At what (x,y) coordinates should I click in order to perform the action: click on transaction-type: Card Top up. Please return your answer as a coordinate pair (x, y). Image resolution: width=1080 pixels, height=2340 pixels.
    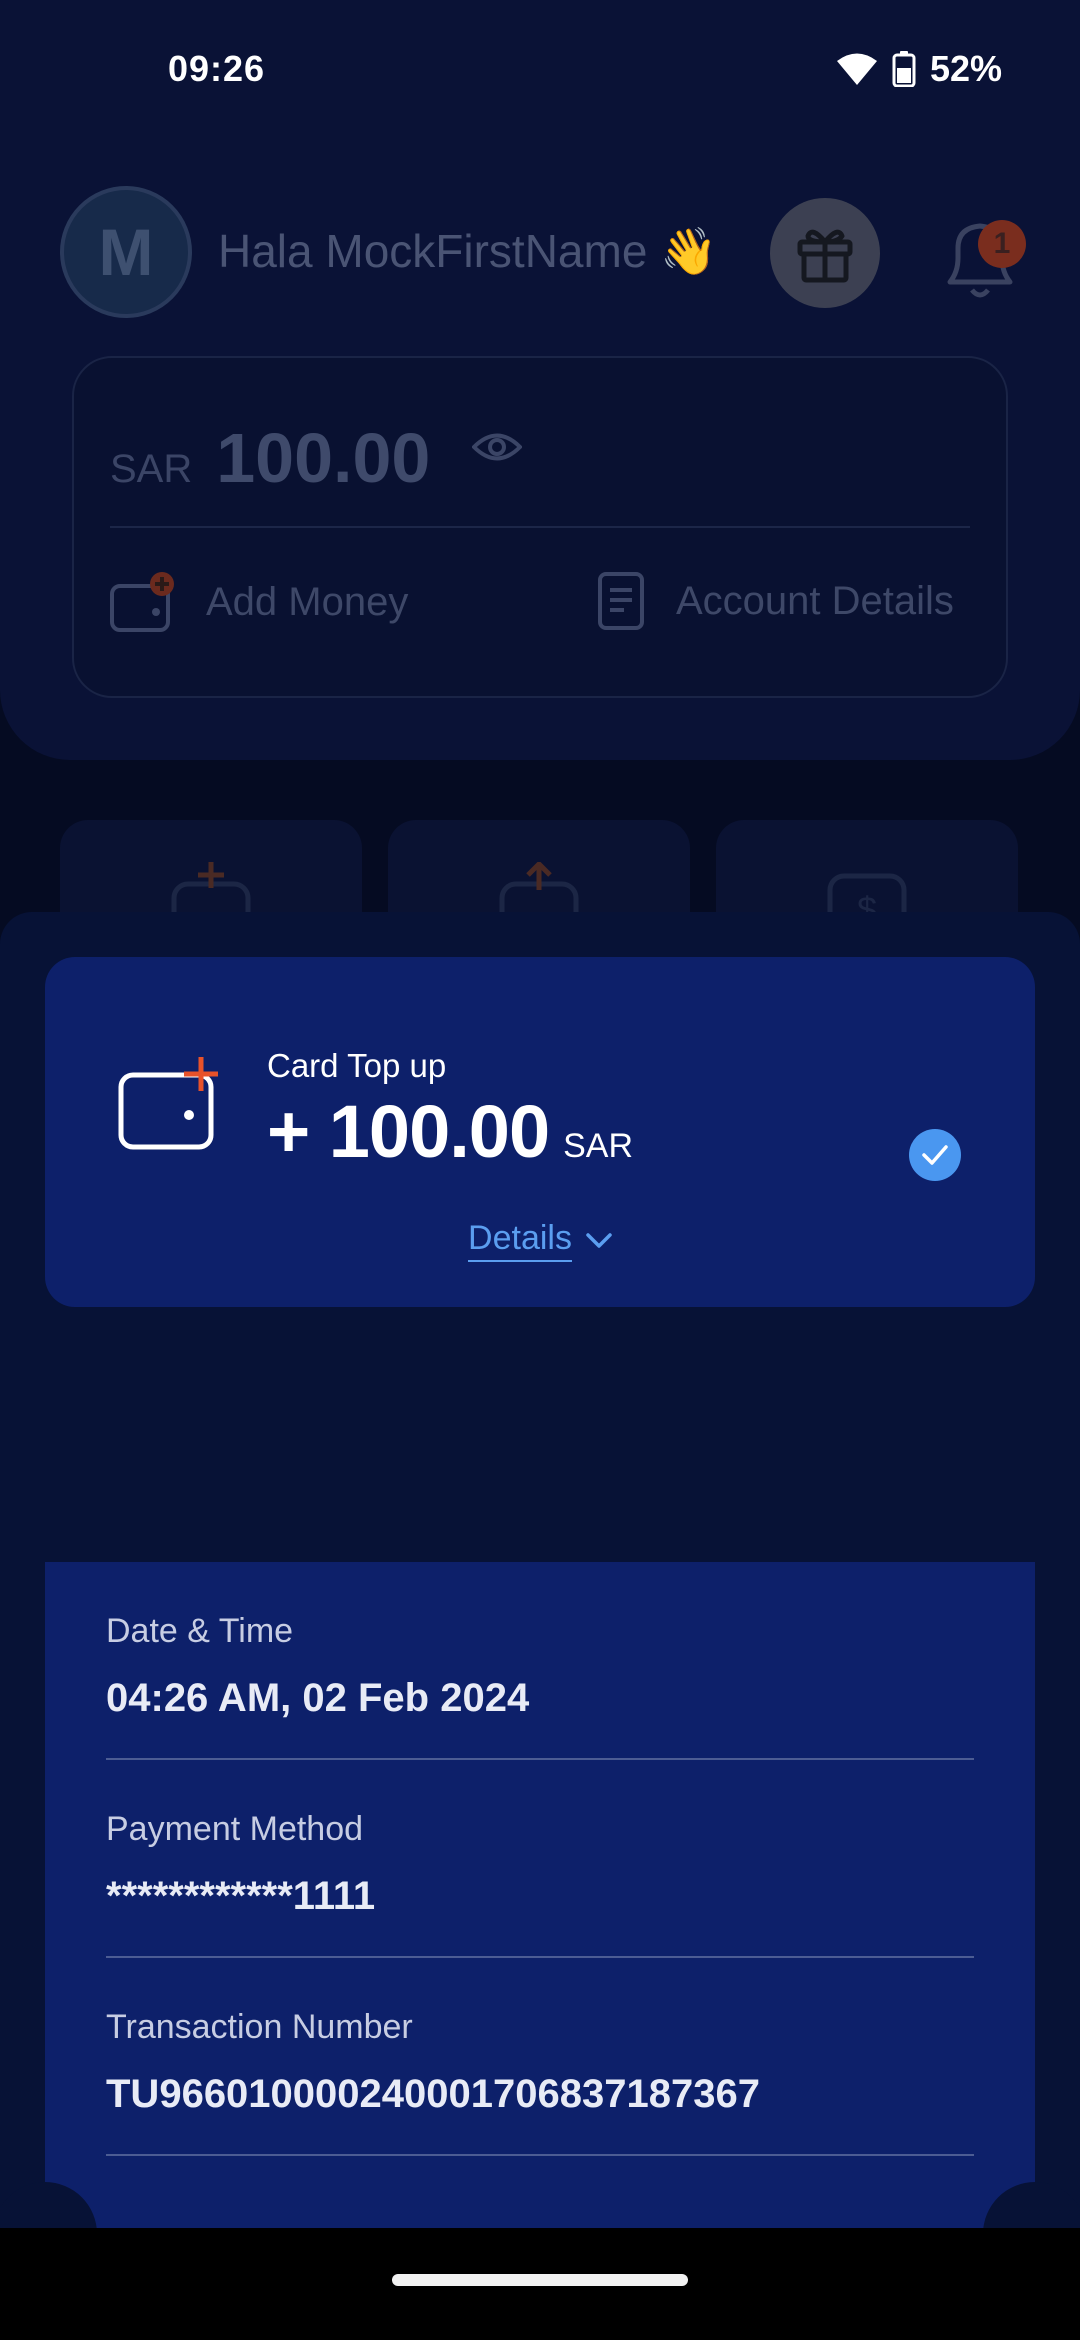
    Looking at the image, I should click on (357, 1065).